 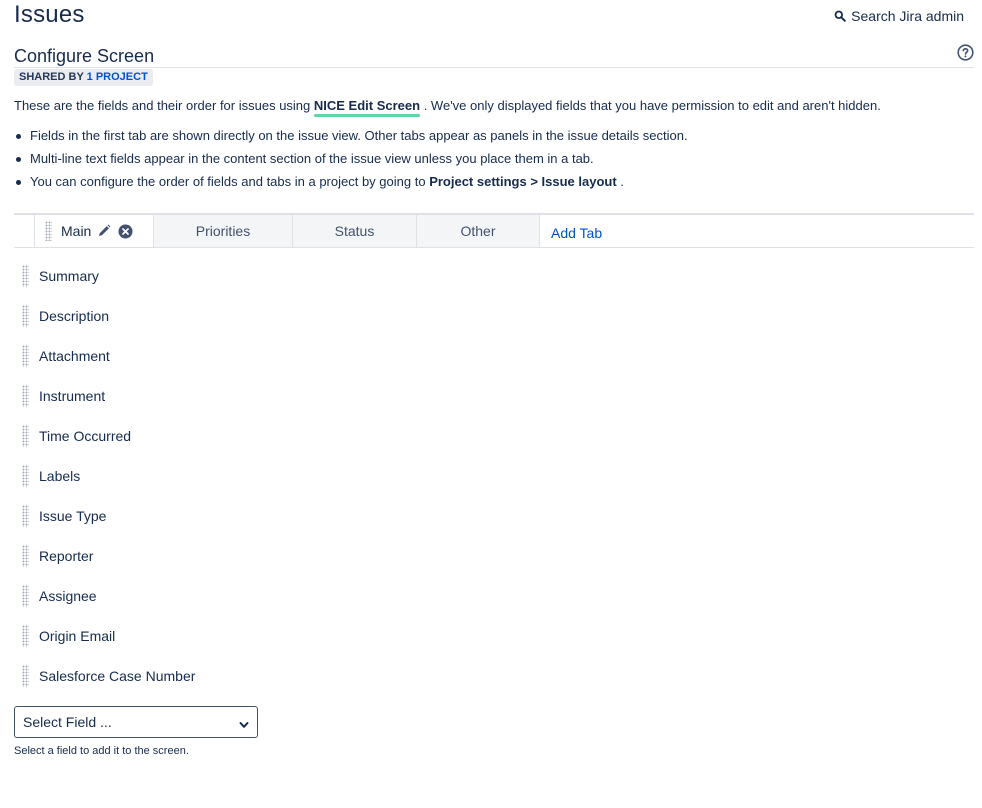 I want to click on field-label: Instrument, so click(x=72, y=396).